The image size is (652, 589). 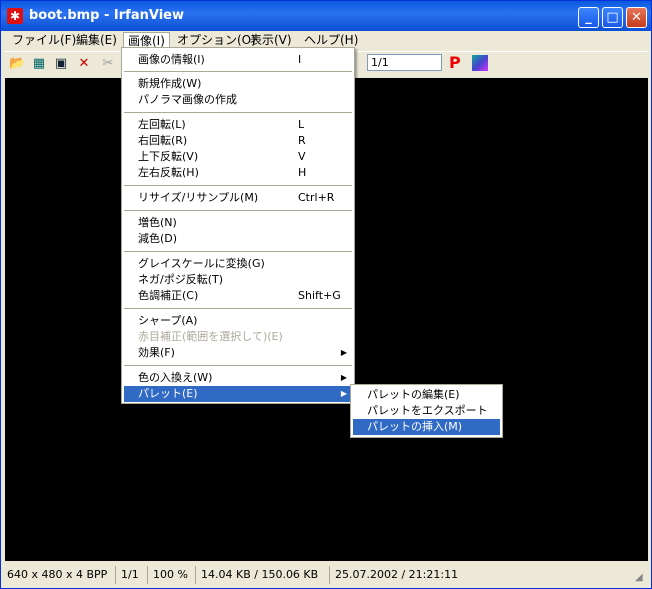 What do you see at coordinates (238, 100) in the screenshot?
I see `menu-item-panorama: パノラマ画像の作成` at bounding box center [238, 100].